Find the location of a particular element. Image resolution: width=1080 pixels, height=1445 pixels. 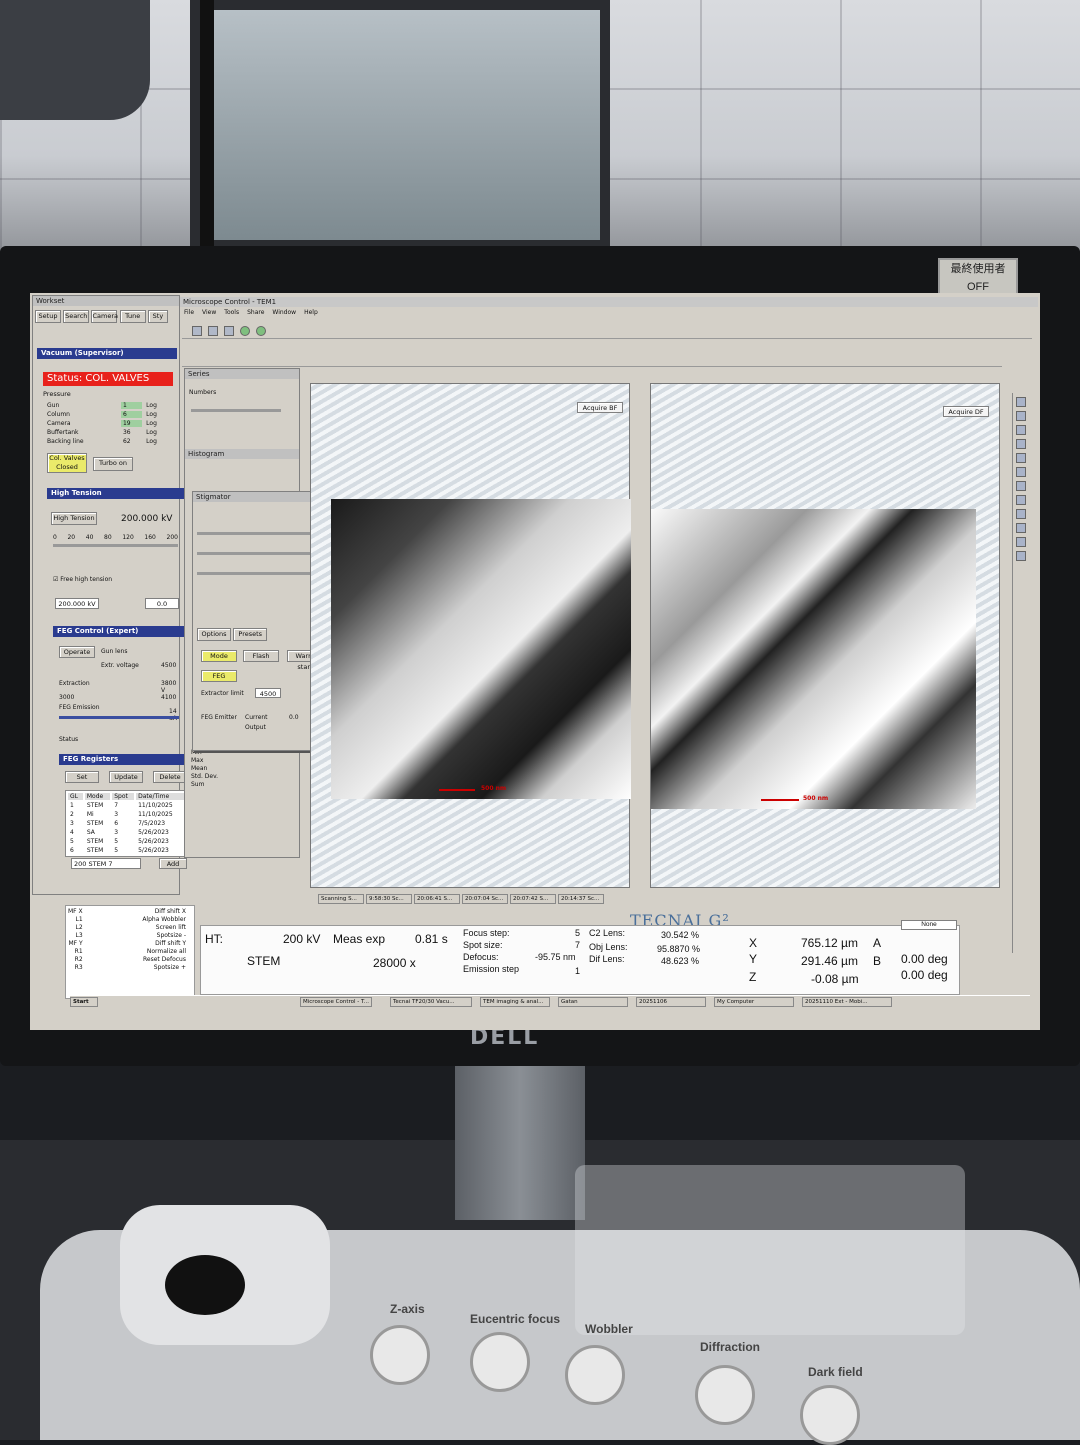

col-header: Date/Time is located at coordinates (154, 796).